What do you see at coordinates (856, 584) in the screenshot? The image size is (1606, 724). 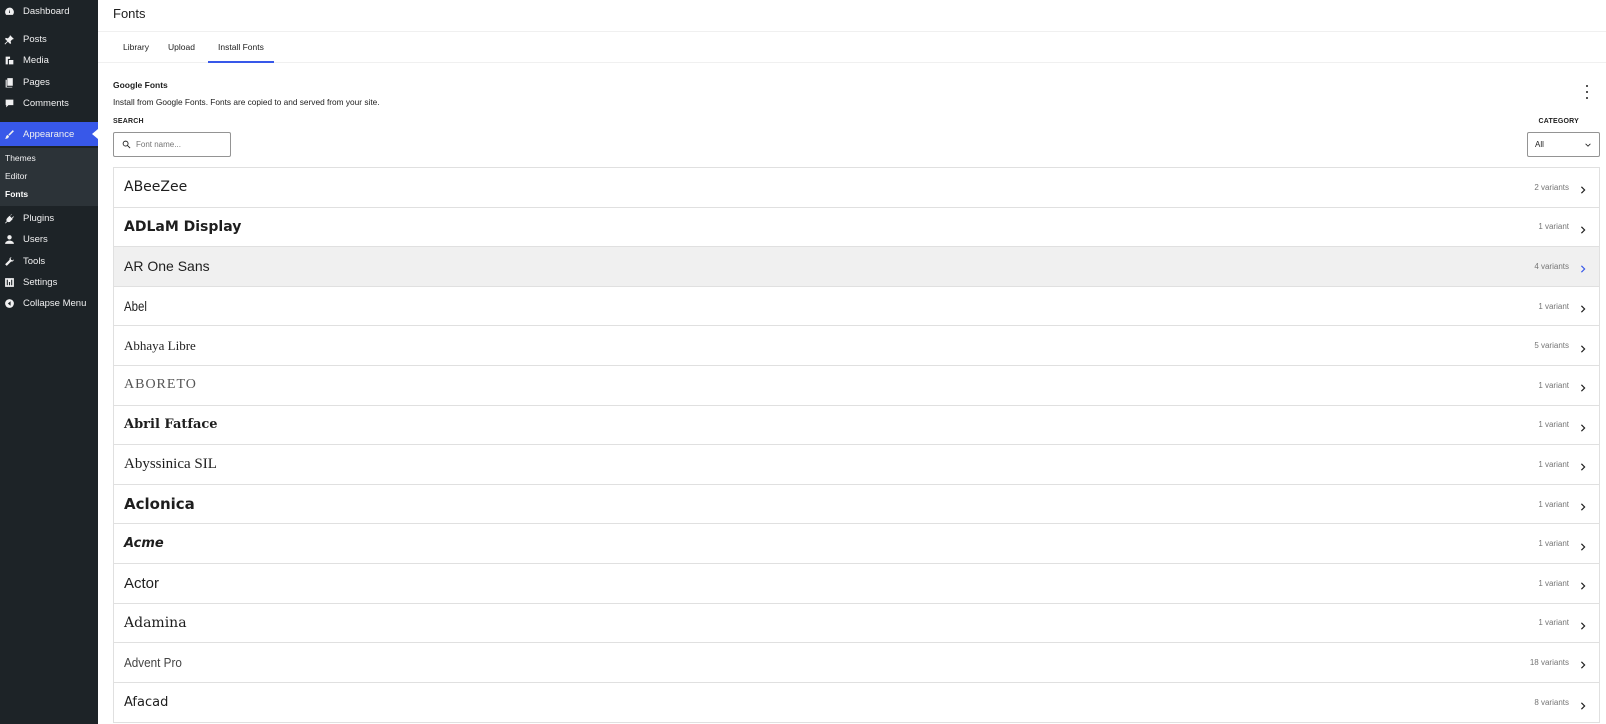 I see `font-row: Actor 1 variant` at bounding box center [856, 584].